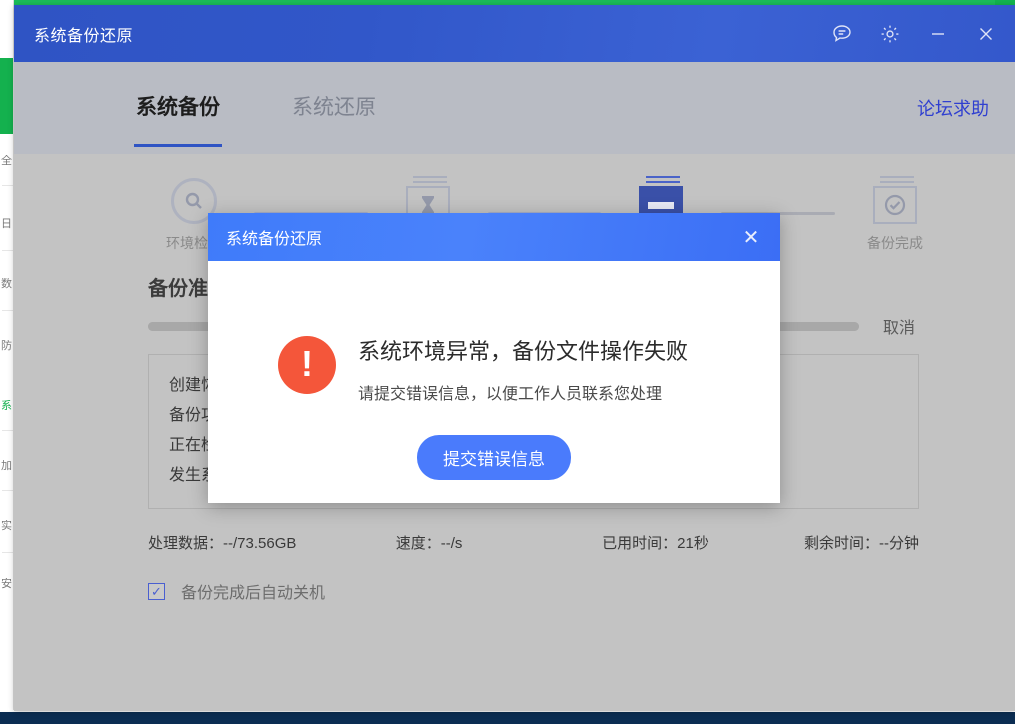 The height and width of the screenshot is (724, 1015). What do you see at coordinates (494, 457) in the screenshot?
I see `submit-error-report-button: 提交错误信息` at bounding box center [494, 457].